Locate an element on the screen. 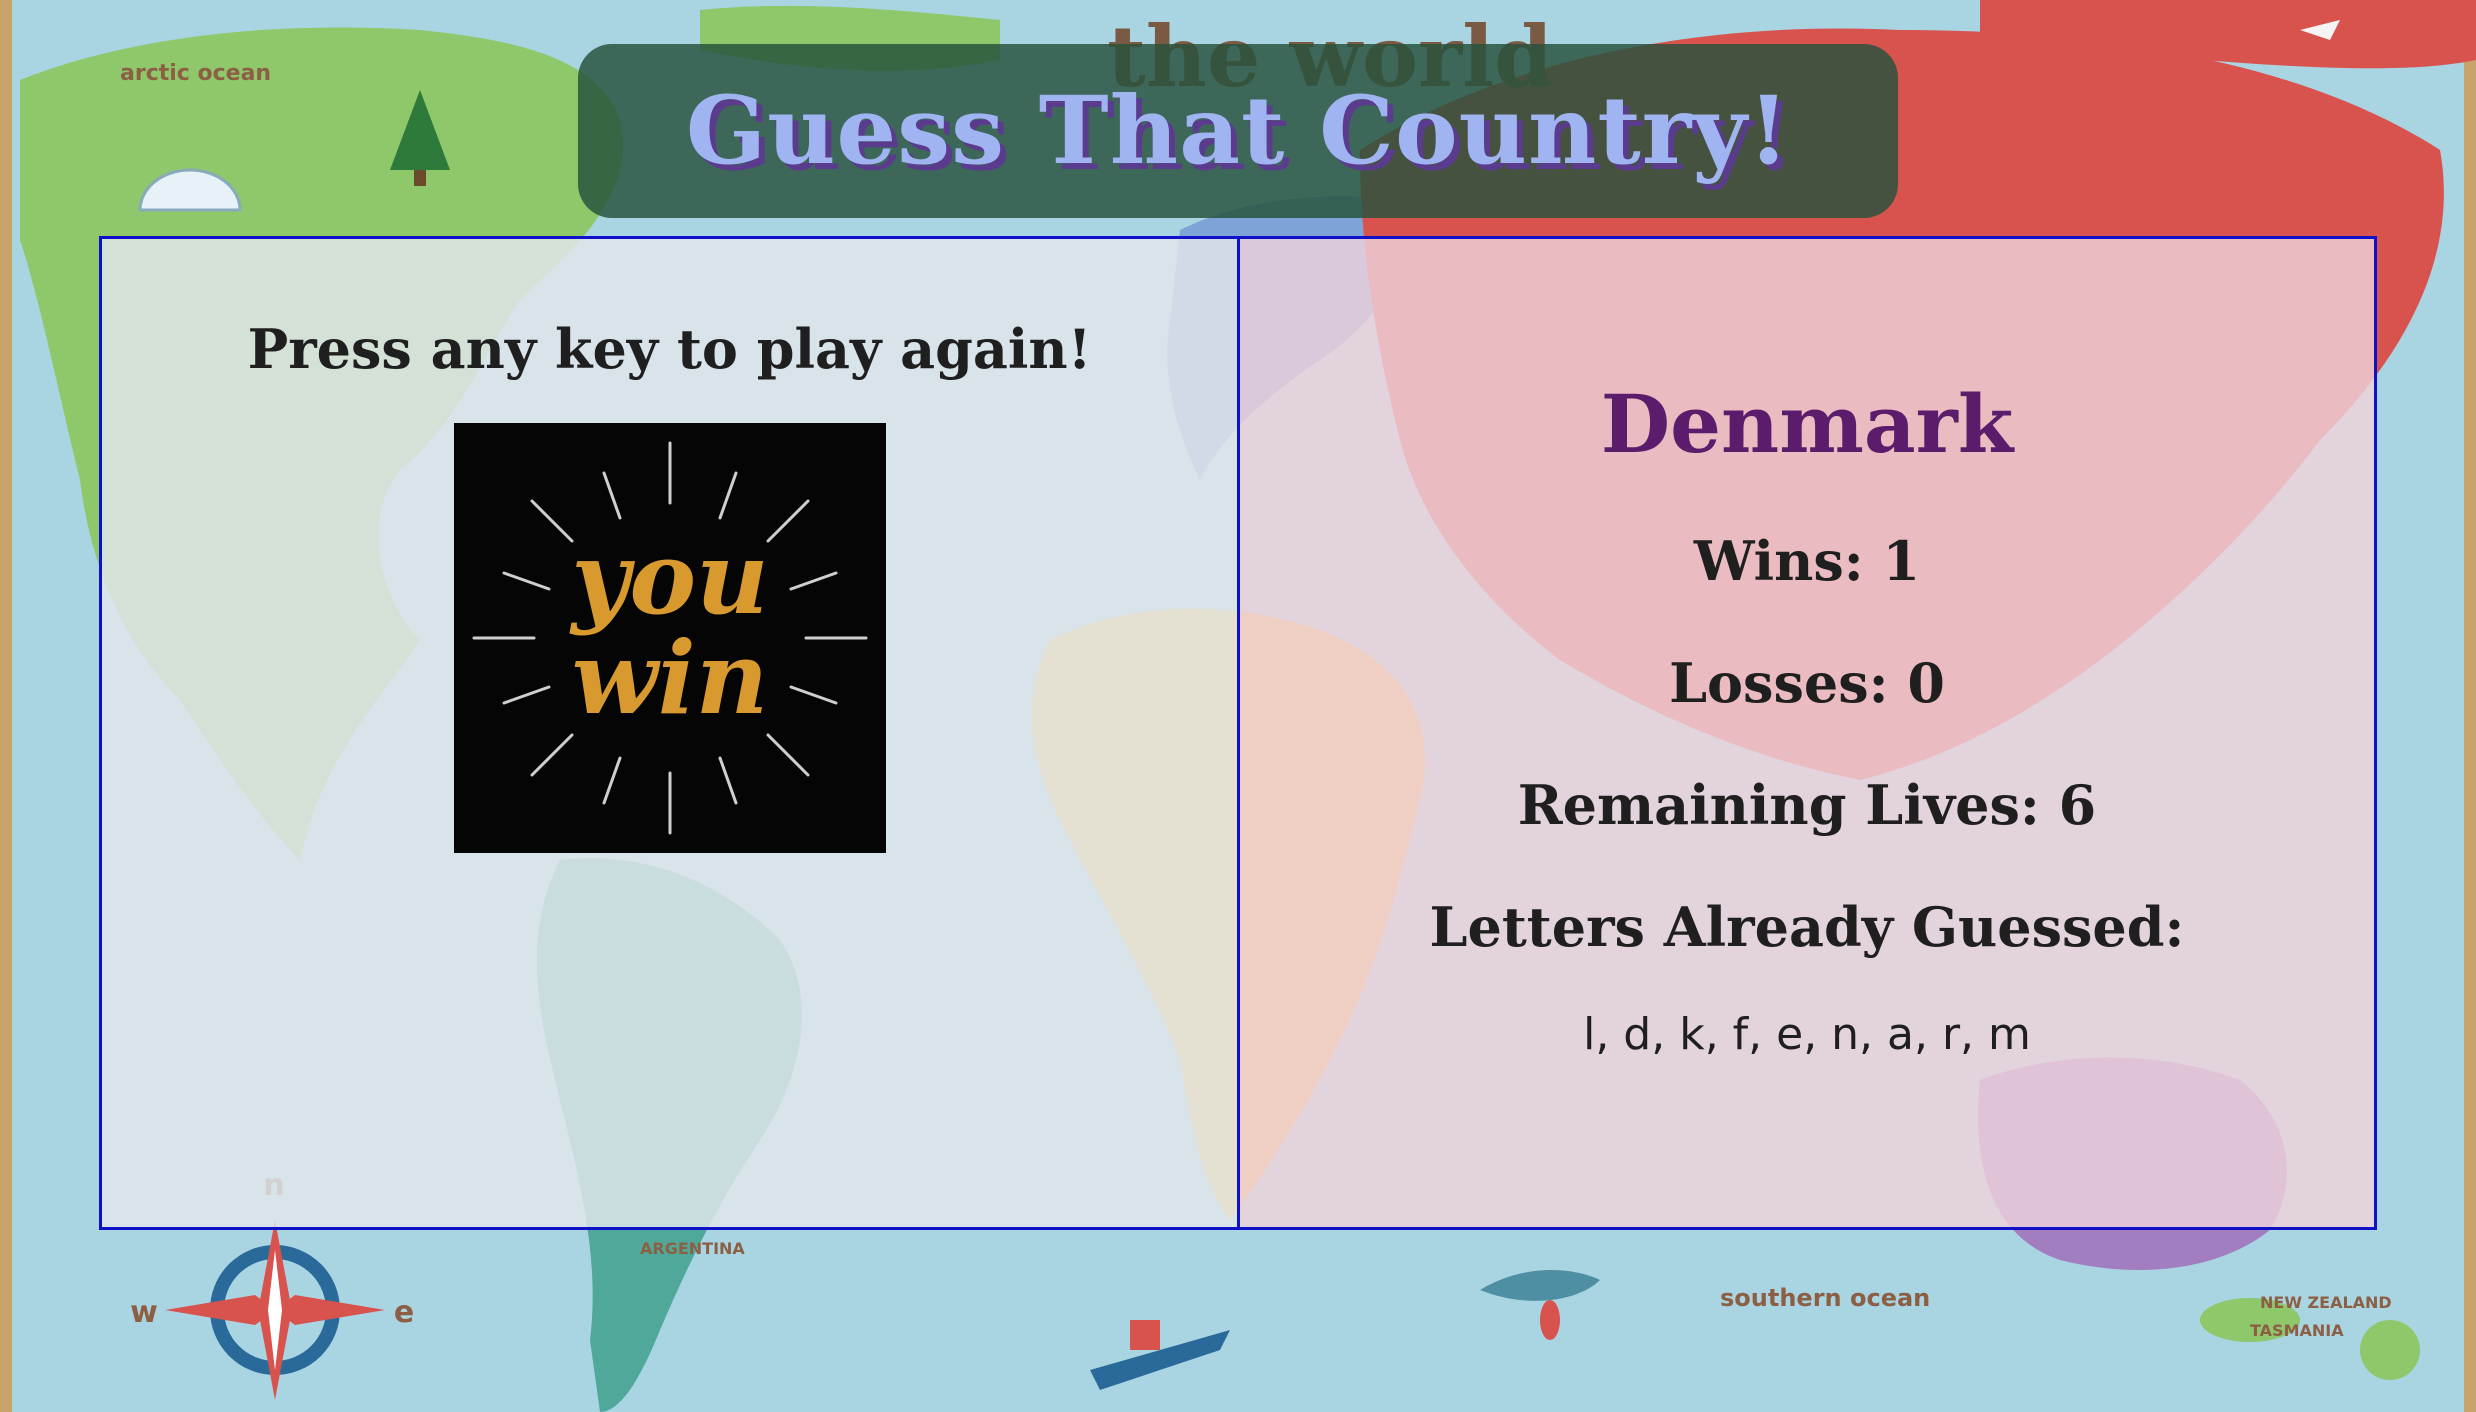 The height and width of the screenshot is (1412, 2476). losses-label: Losses: is located at coordinates (1779, 683).